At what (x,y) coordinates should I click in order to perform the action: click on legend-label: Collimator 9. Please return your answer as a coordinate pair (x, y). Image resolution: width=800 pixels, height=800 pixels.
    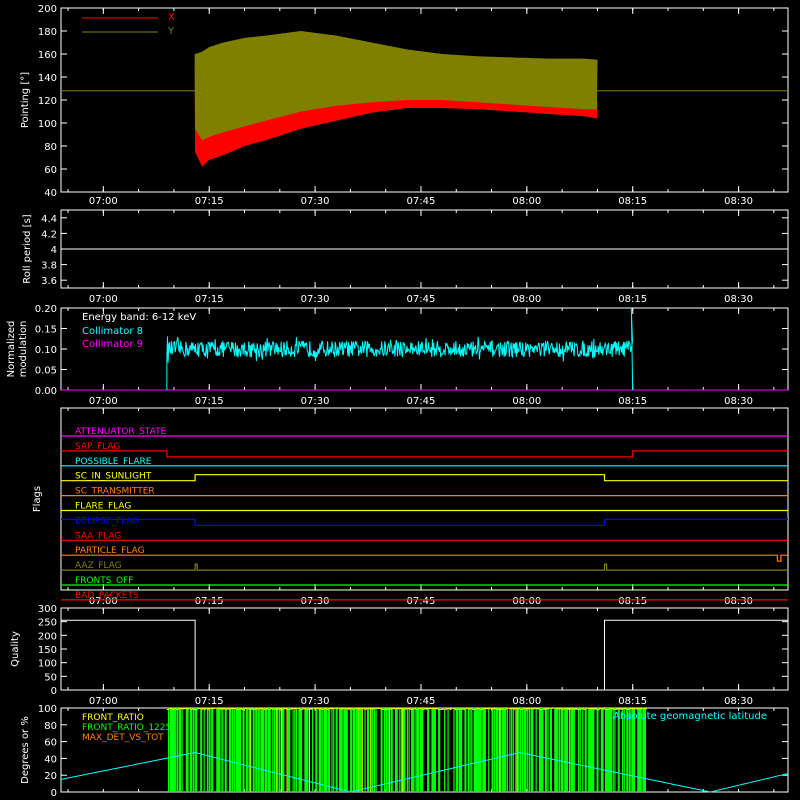
    Looking at the image, I should click on (112, 344).